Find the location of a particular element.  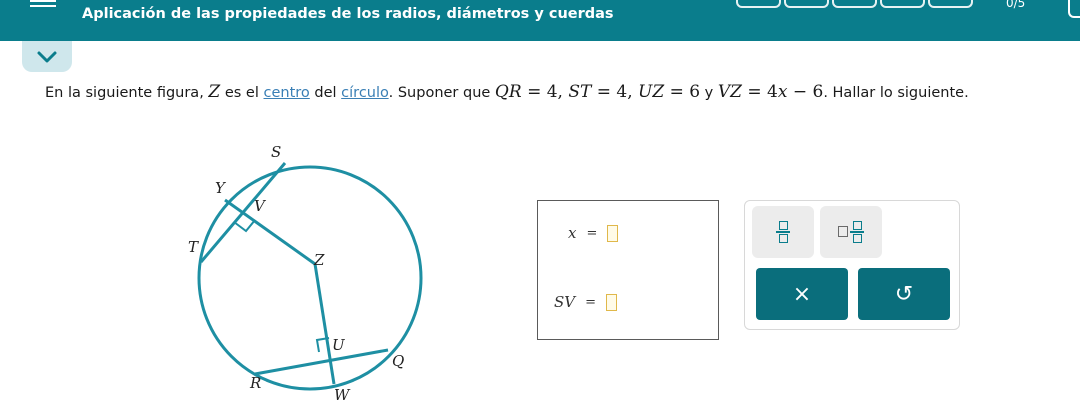

label-r: R is located at coordinates (255, 383).